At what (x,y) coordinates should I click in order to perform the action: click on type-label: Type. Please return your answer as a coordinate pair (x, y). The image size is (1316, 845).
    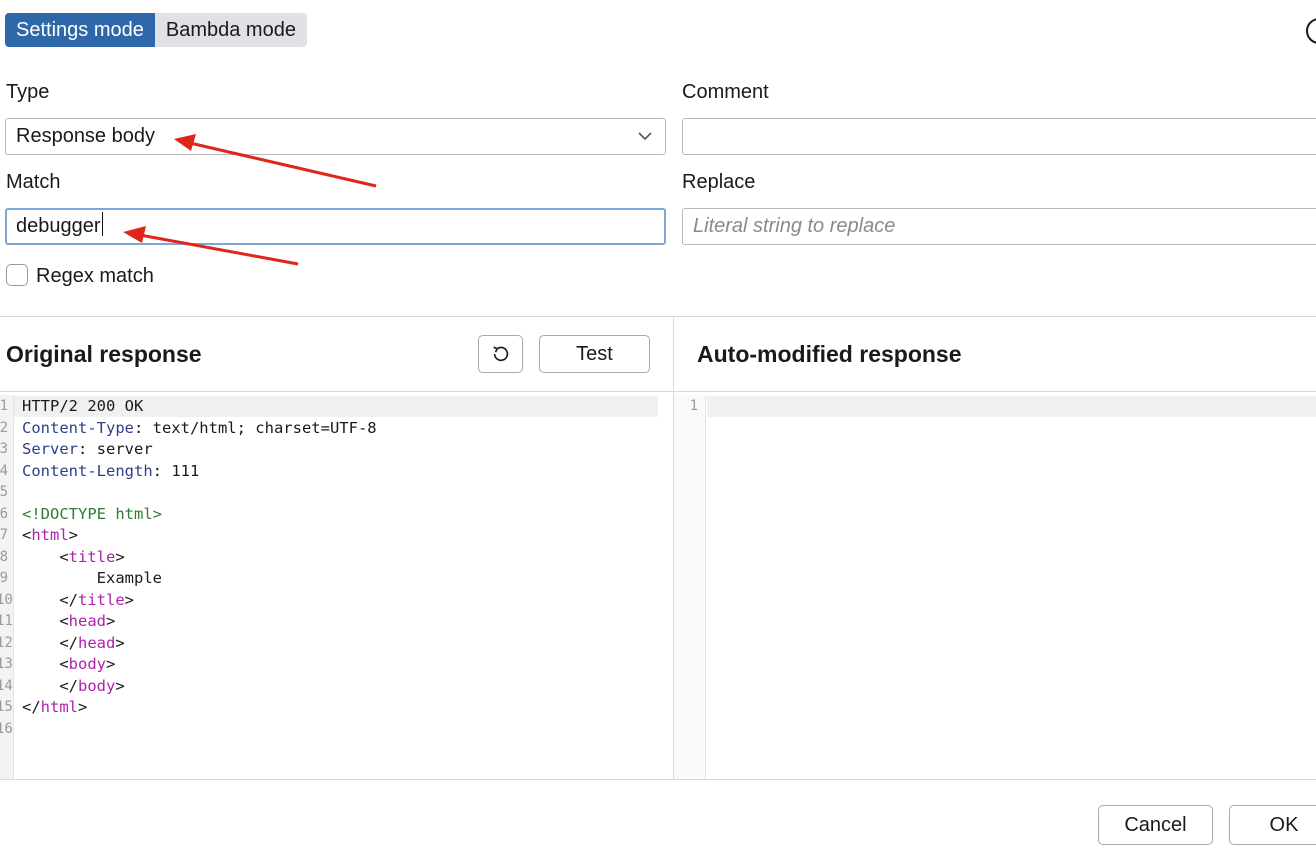
    Looking at the image, I should click on (28, 92).